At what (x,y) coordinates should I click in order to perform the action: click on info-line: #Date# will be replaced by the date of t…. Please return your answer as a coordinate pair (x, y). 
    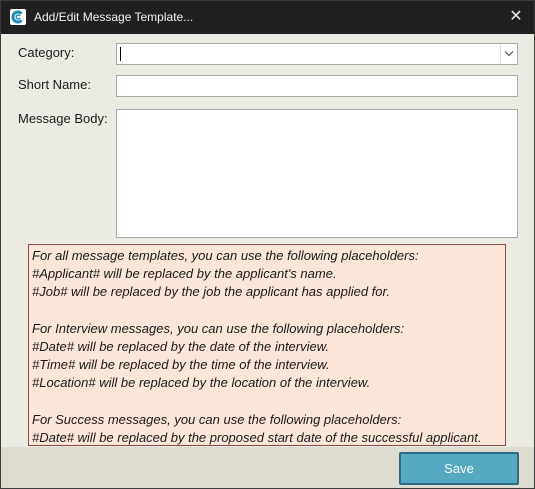
    Looking at the image, I should click on (181, 346).